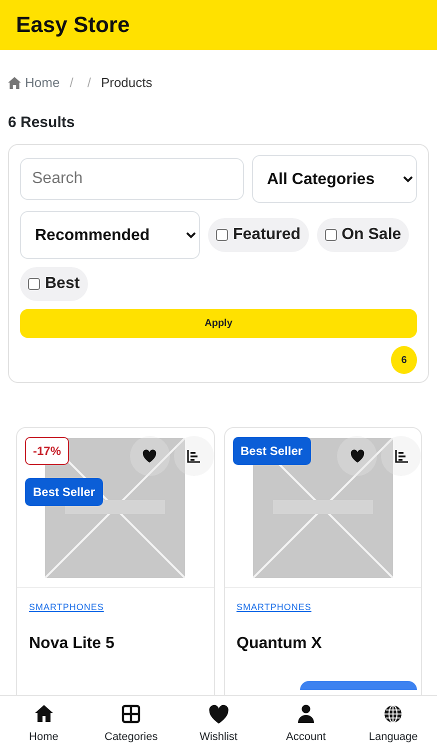 The width and height of the screenshot is (437, 751). I want to click on sort-select: Recommended, so click(110, 235).